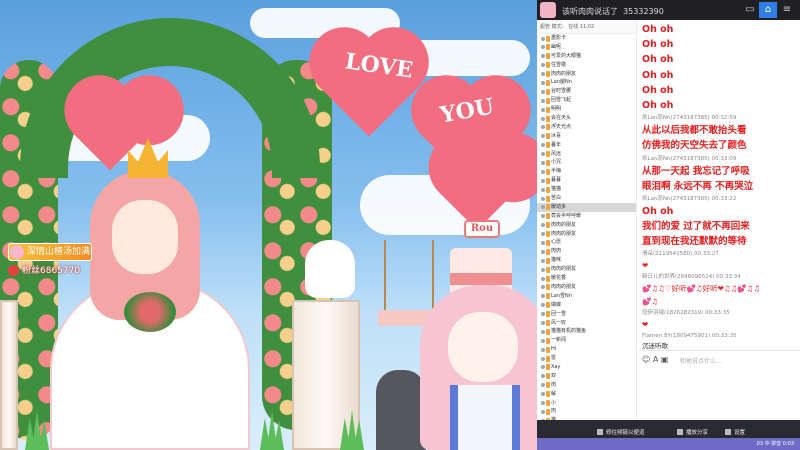 This screenshot has height=450, width=800. Describe the element at coordinates (655, 359) in the screenshot. I see `font-icon: A` at that location.